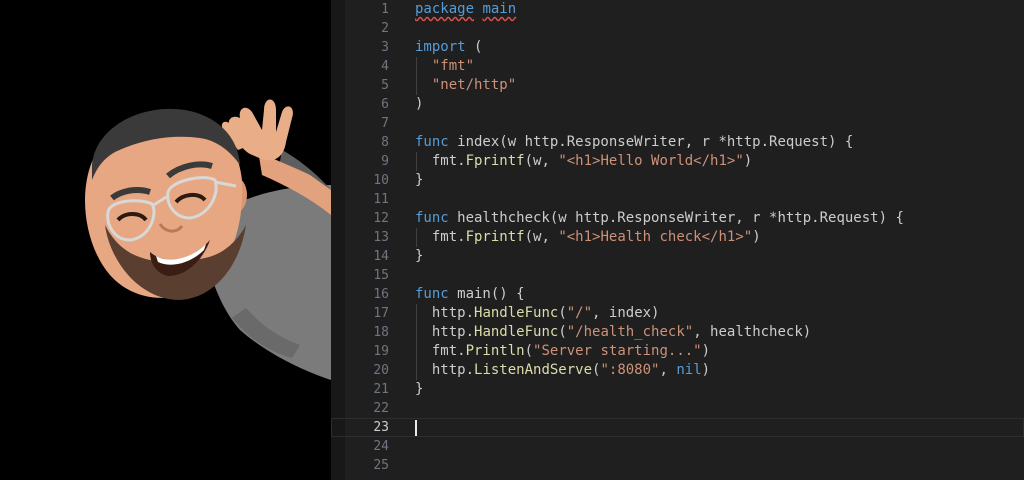 The width and height of the screenshot is (1024, 480). Describe the element at coordinates (677, 199) in the screenshot. I see `code-line: 11` at that location.